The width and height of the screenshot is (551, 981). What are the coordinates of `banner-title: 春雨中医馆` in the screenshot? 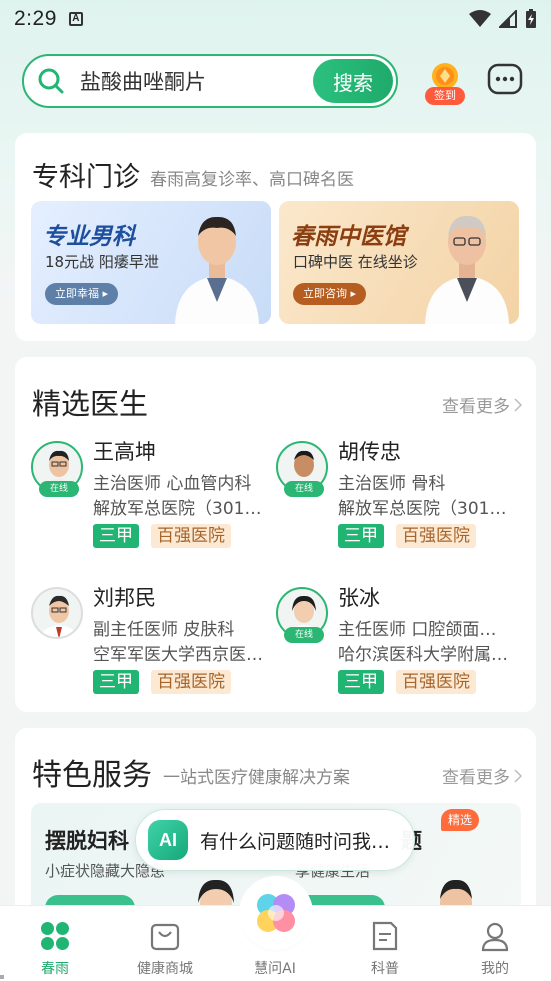 It's located at (348, 237).